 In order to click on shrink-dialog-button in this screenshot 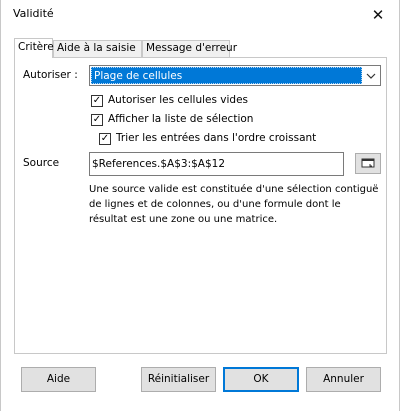, I will do `click(368, 163)`.